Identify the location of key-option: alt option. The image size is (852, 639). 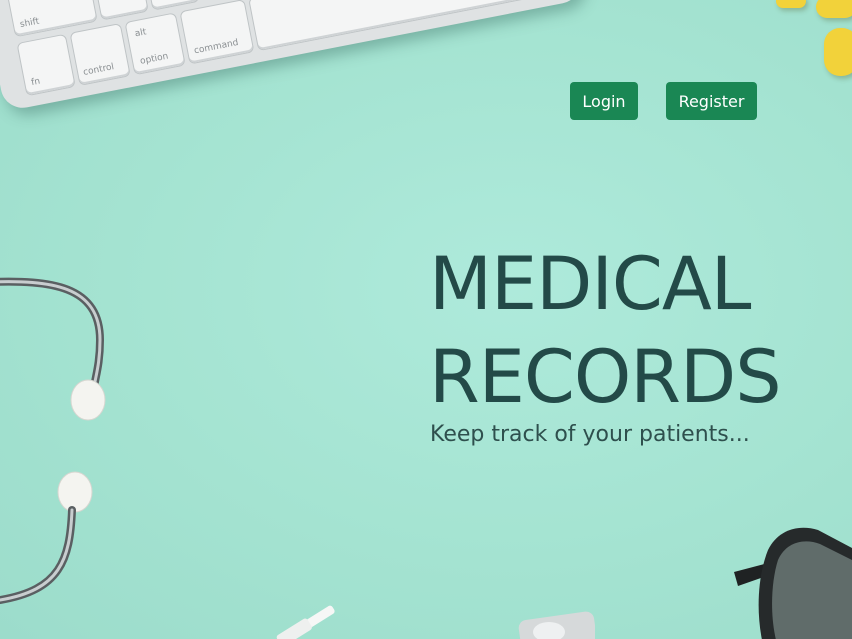
(155, 44).